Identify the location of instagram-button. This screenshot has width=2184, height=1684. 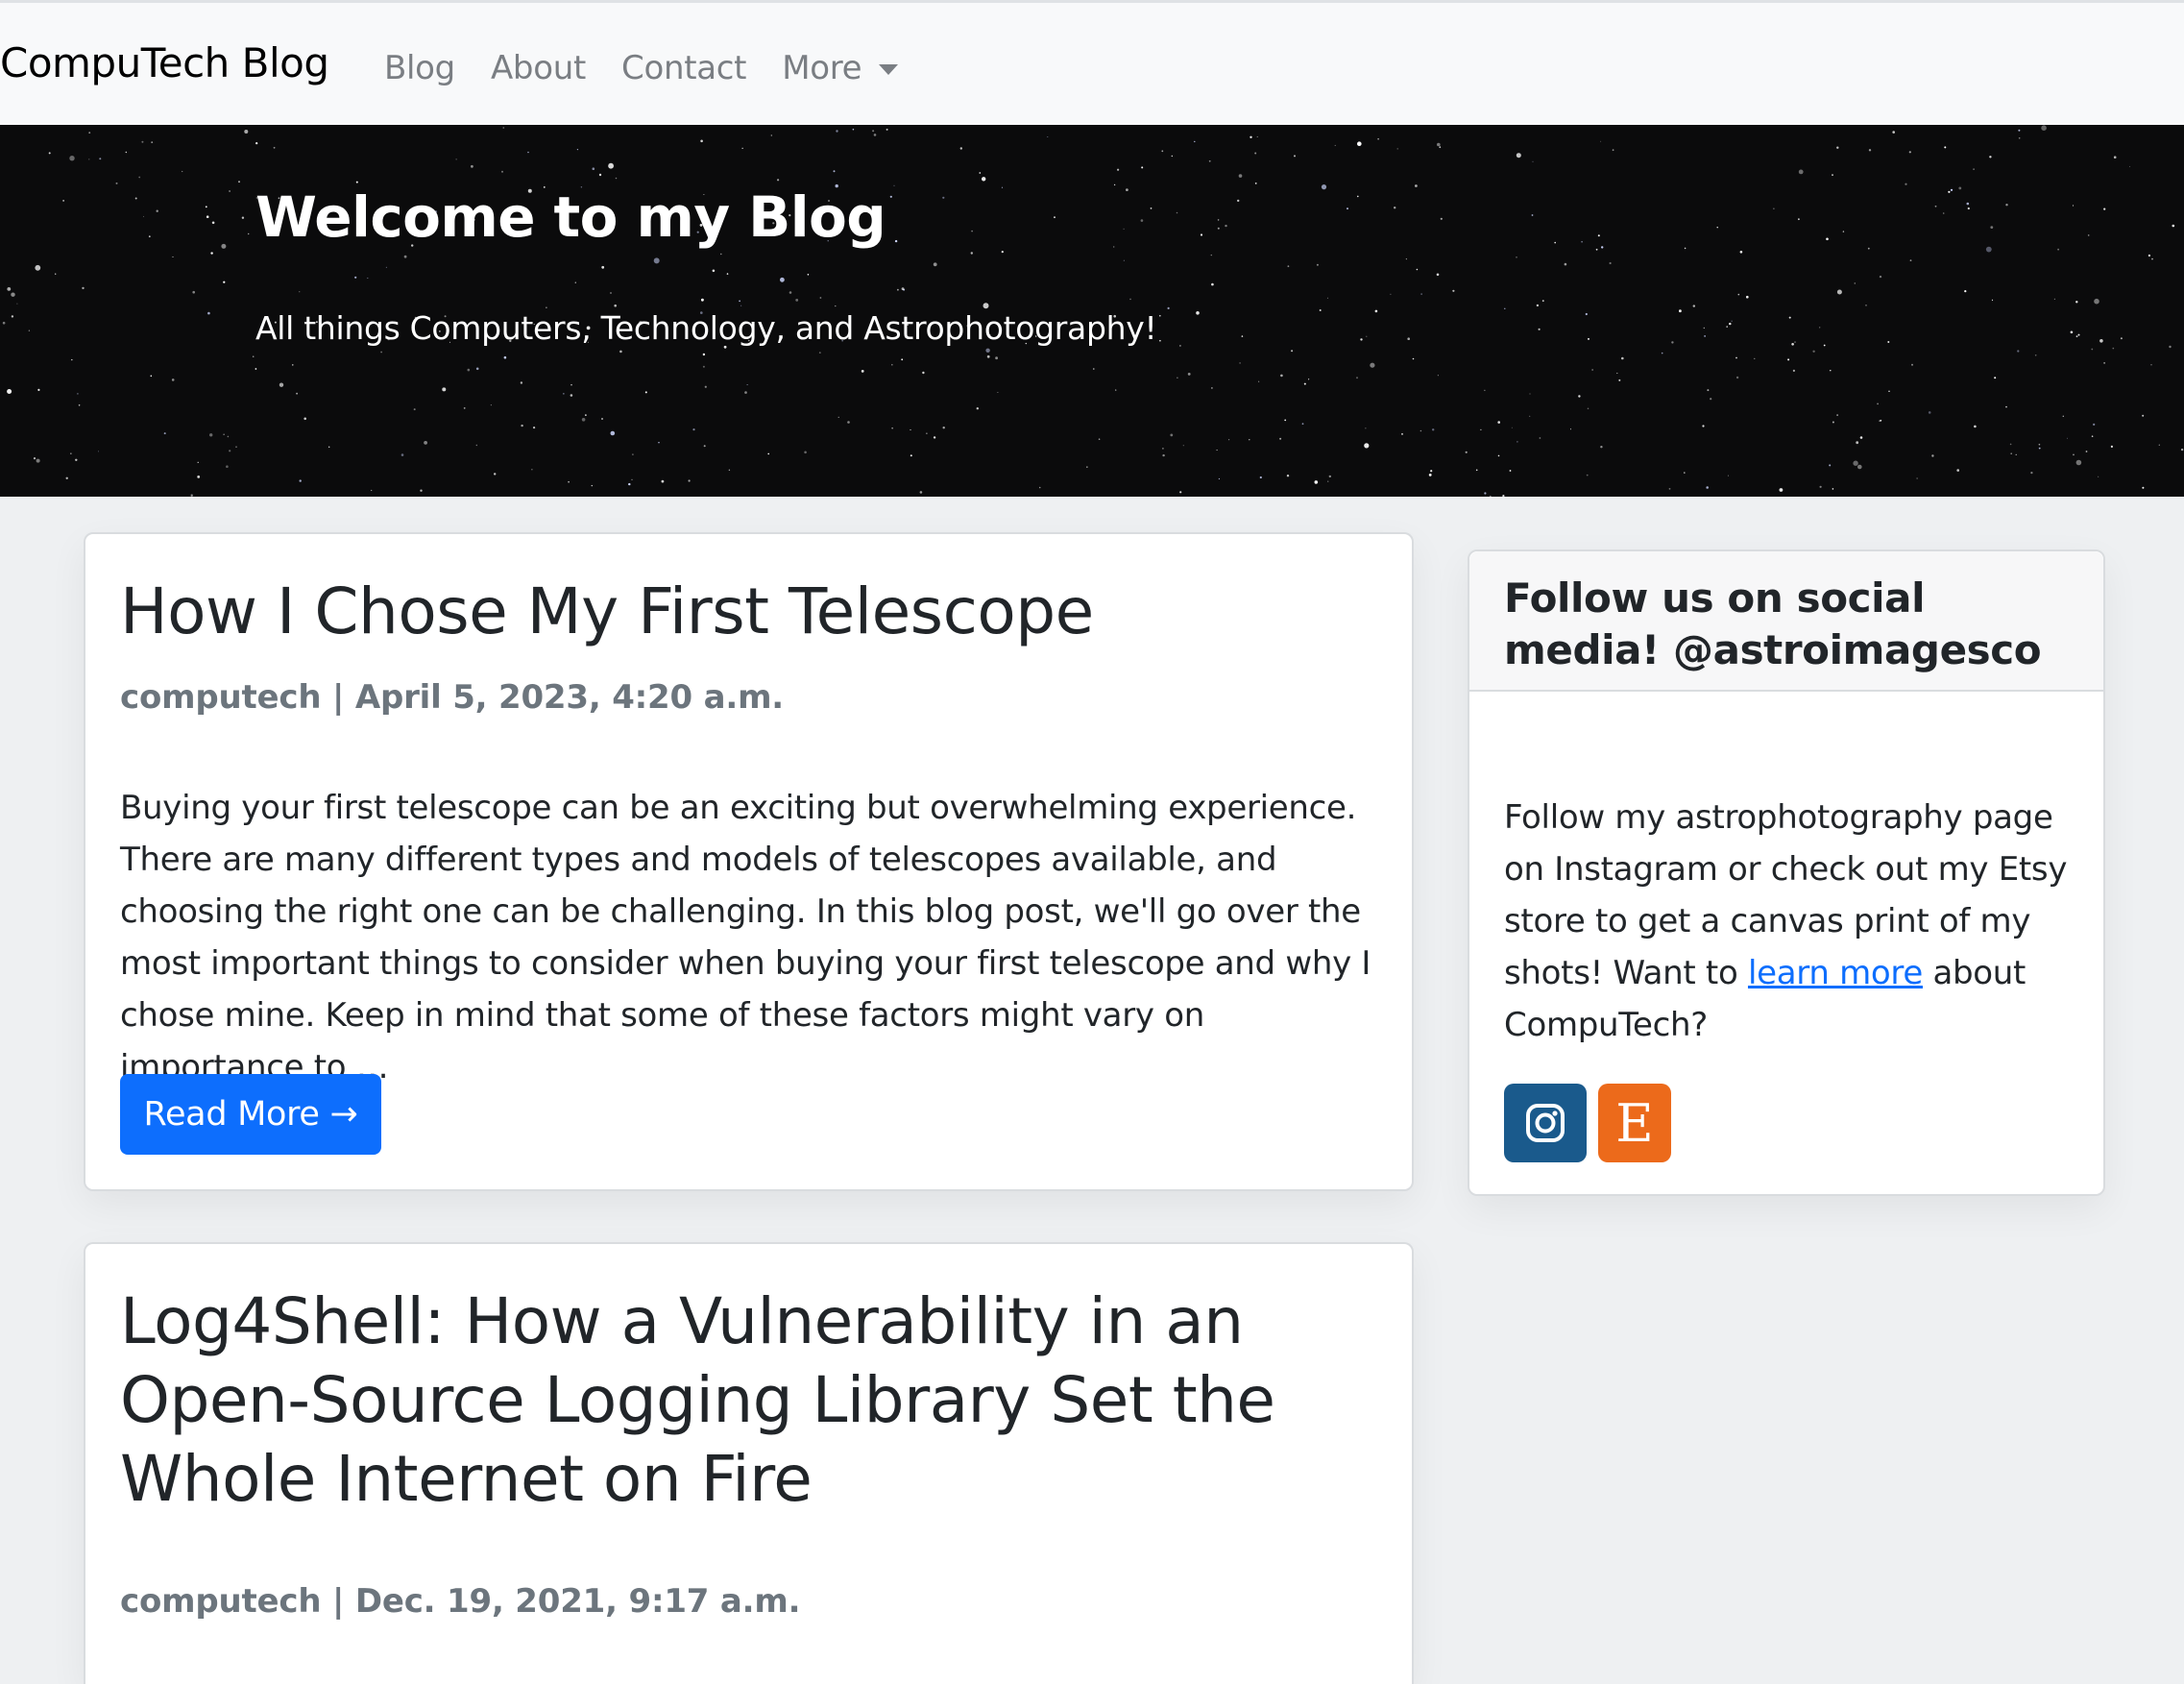
(1546, 1123).